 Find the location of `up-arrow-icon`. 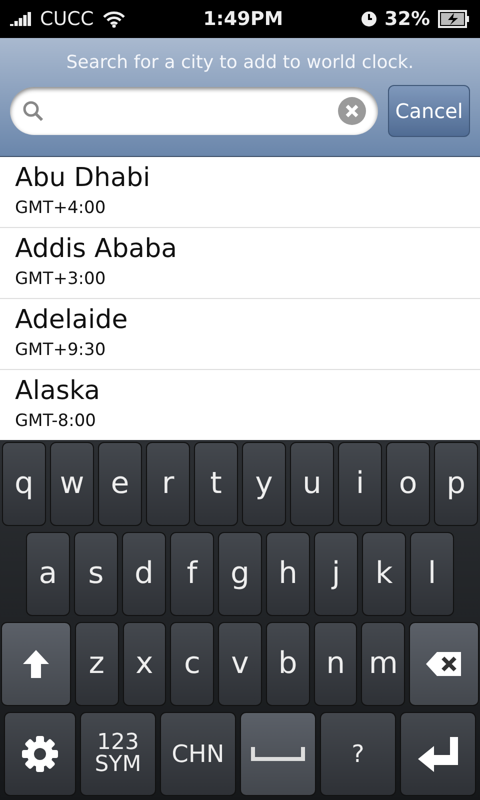

up-arrow-icon is located at coordinates (35, 664).